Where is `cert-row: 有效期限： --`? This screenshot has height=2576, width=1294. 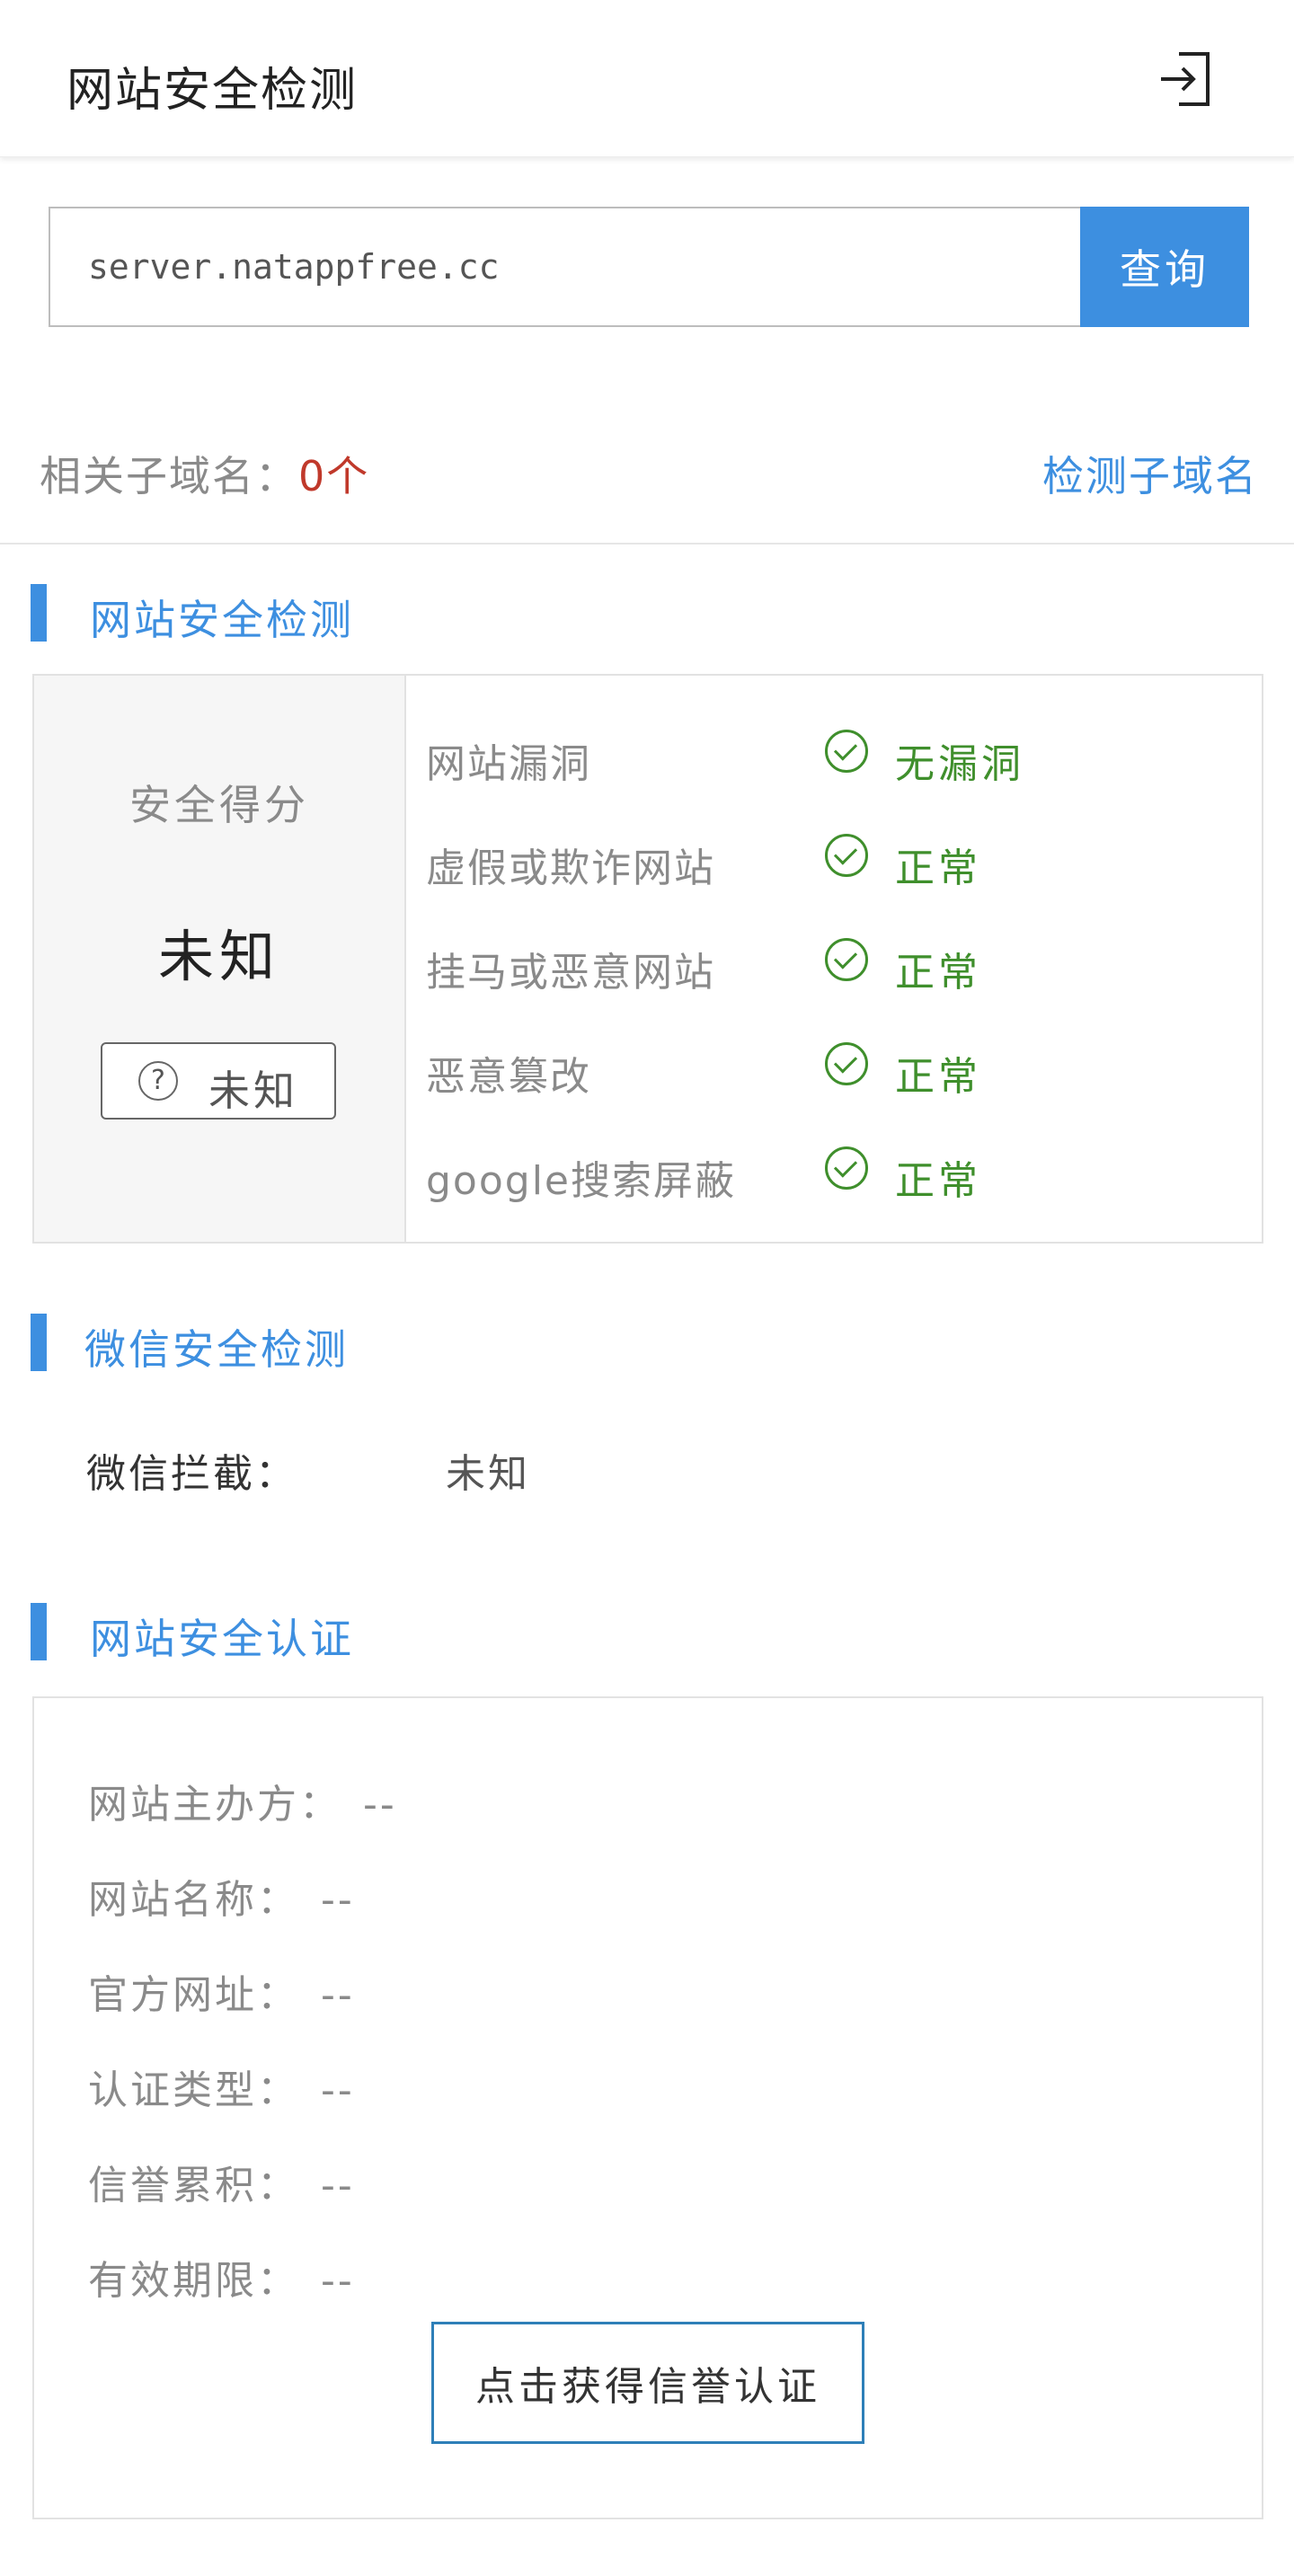
cert-row: 有效期限： -- is located at coordinates (221, 2279).